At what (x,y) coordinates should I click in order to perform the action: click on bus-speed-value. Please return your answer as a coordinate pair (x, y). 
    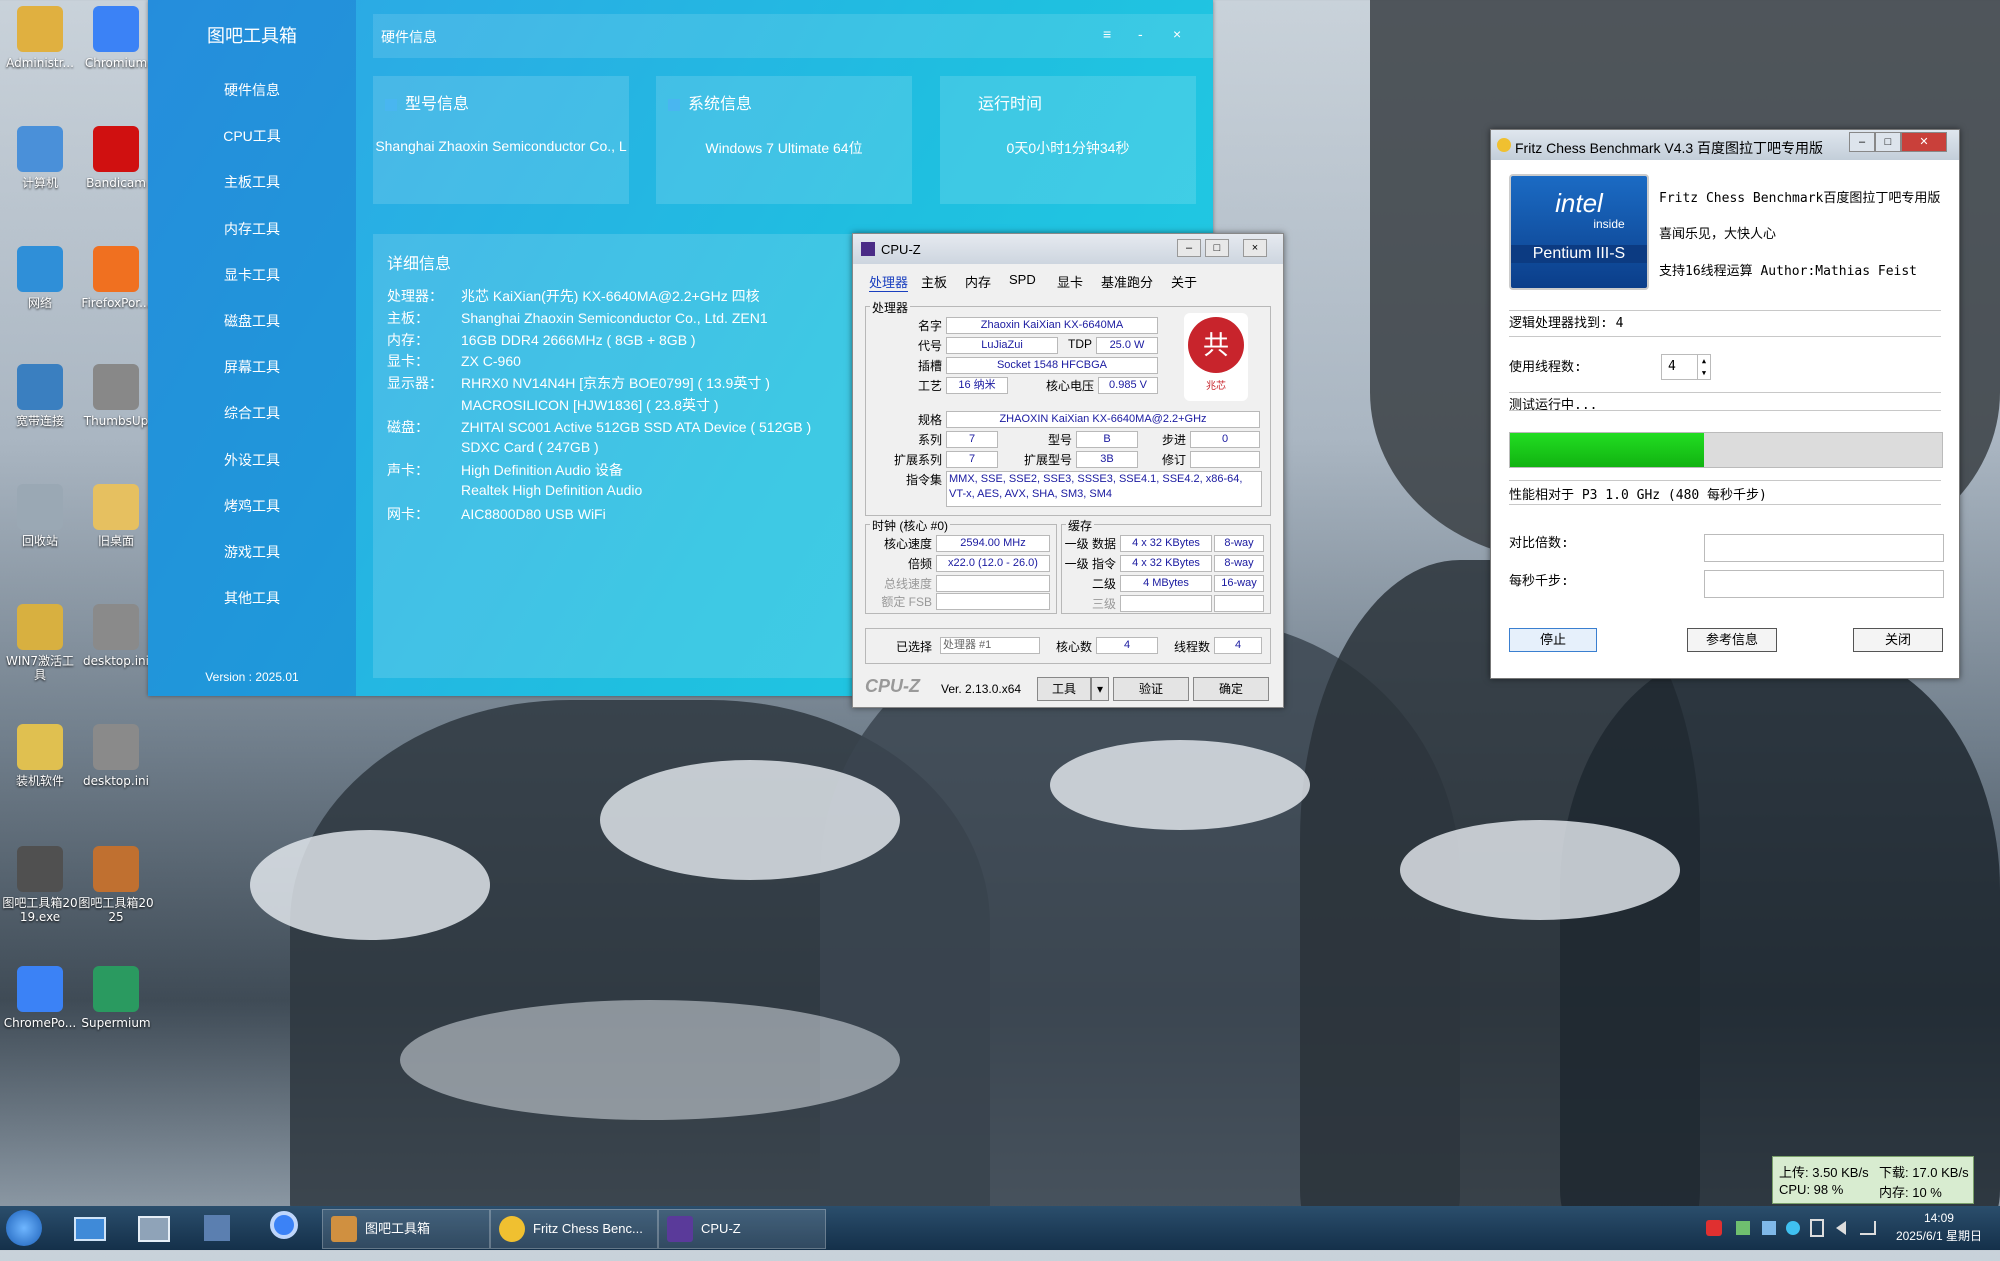
    Looking at the image, I should click on (993, 583).